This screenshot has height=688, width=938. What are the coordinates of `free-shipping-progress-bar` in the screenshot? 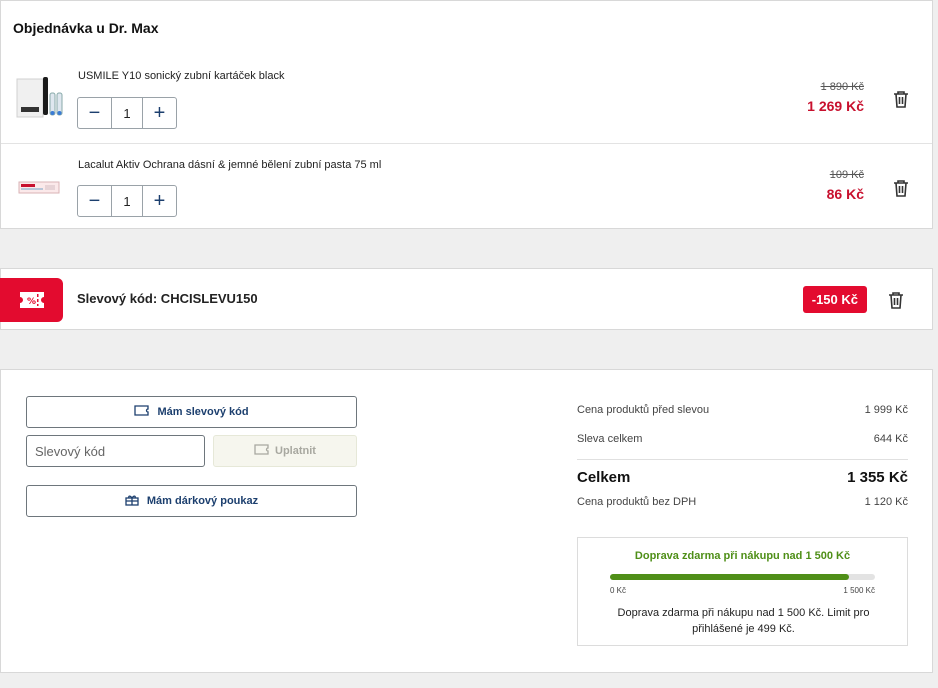 It's located at (742, 577).